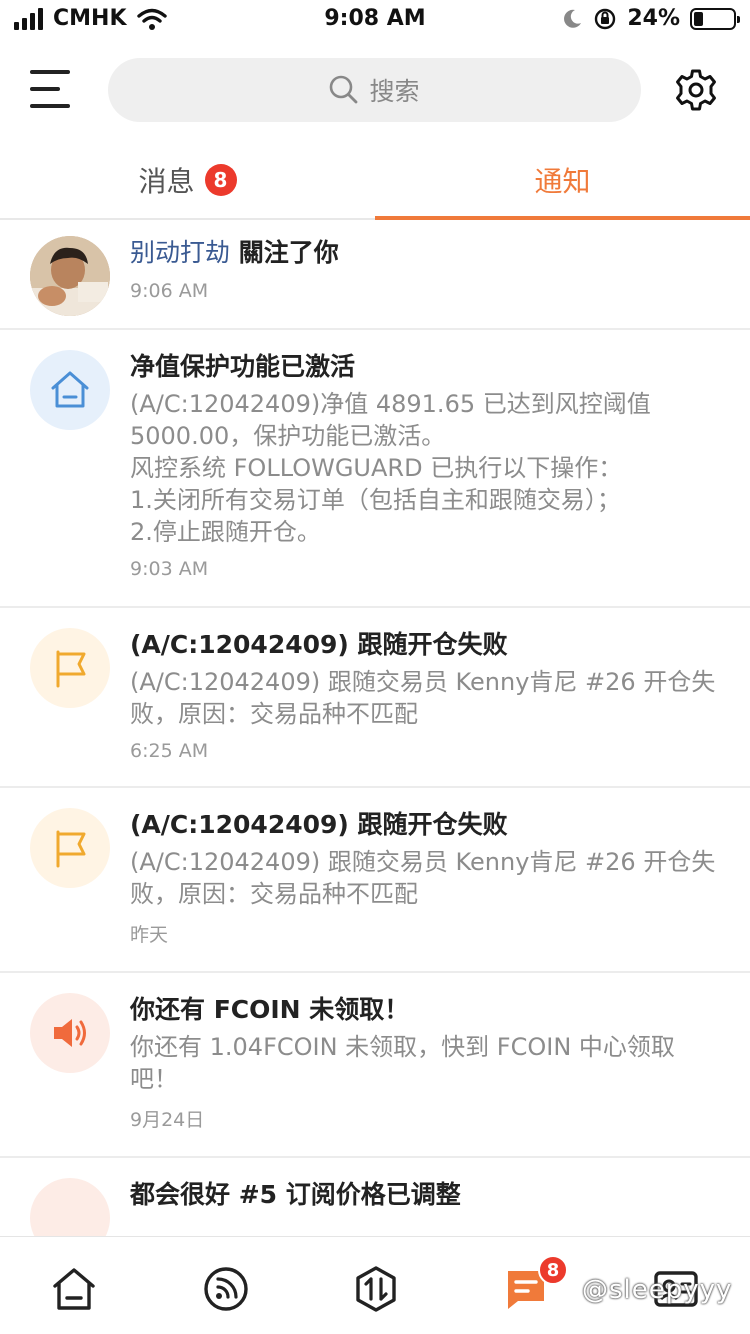 The height and width of the screenshot is (1334, 750). I want to click on avatar, so click(70, 276).